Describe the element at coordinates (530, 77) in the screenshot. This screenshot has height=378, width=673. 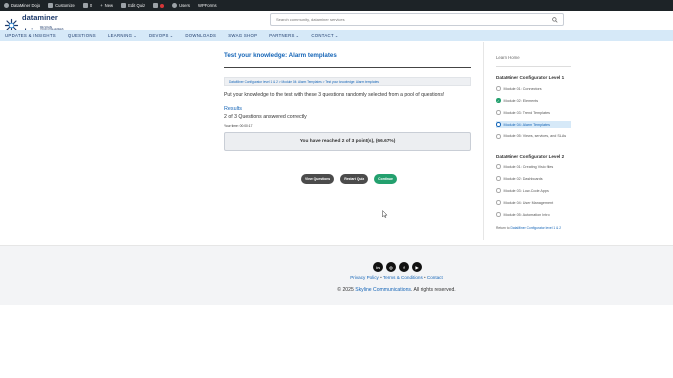
I see `level1-title: DataMiner Configurator Level 1` at that location.